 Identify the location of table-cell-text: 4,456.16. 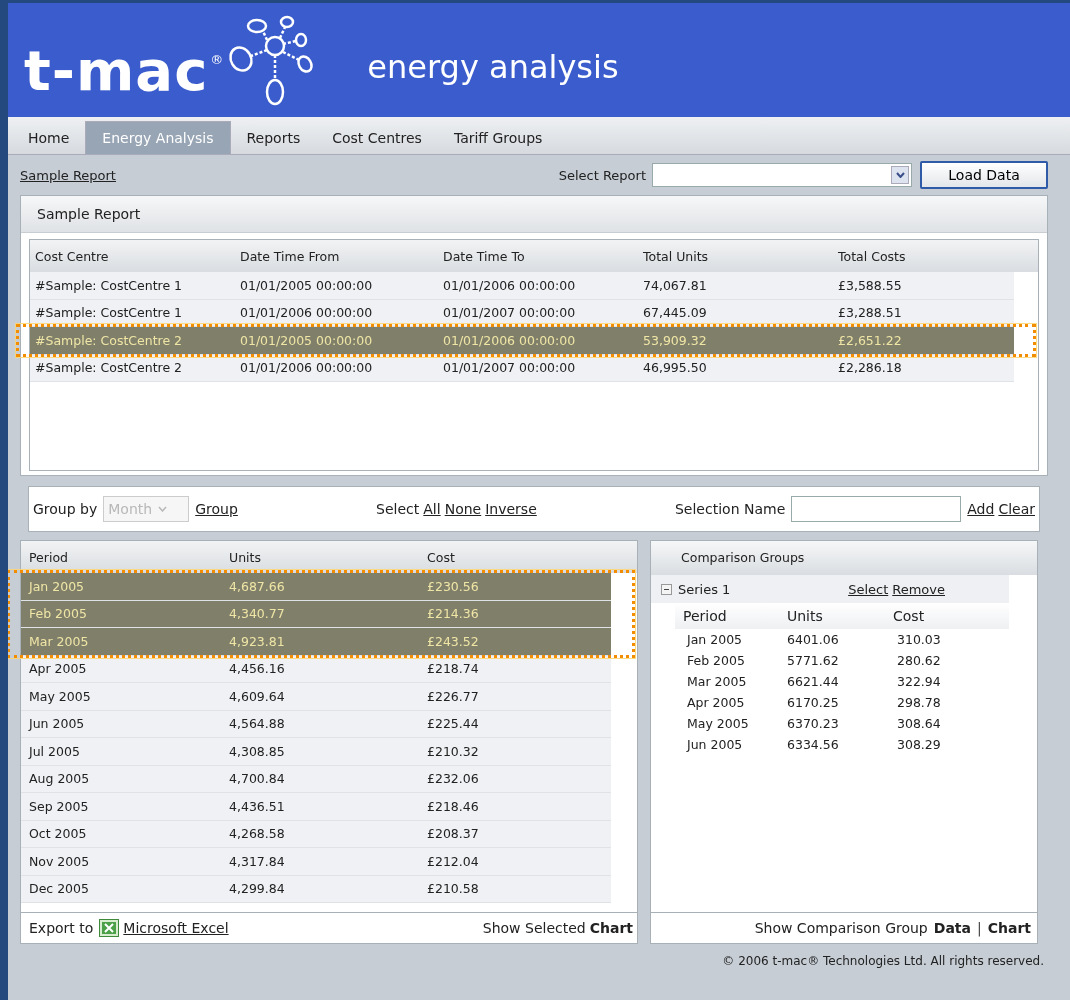
(257, 669).